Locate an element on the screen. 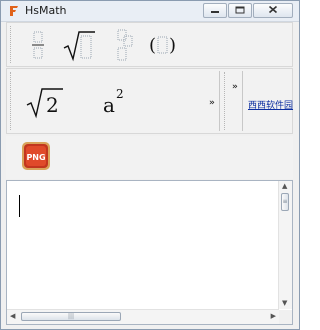 This screenshot has height=330, width=320. scroll-right-icon: ▶ is located at coordinates (273, 316).